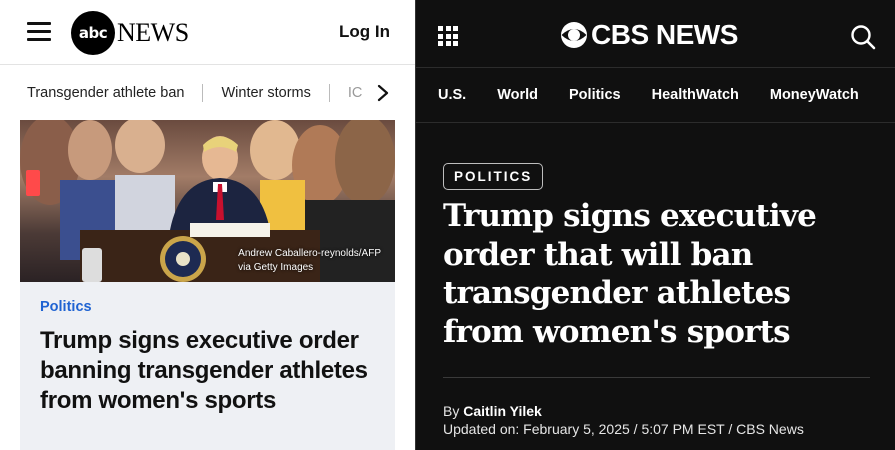 Image resolution: width=895 pixels, height=450 pixels. Describe the element at coordinates (207, 92) in the screenshot. I see `trending-topics-bar: Transgender athlete ban Winter storms IC` at that location.